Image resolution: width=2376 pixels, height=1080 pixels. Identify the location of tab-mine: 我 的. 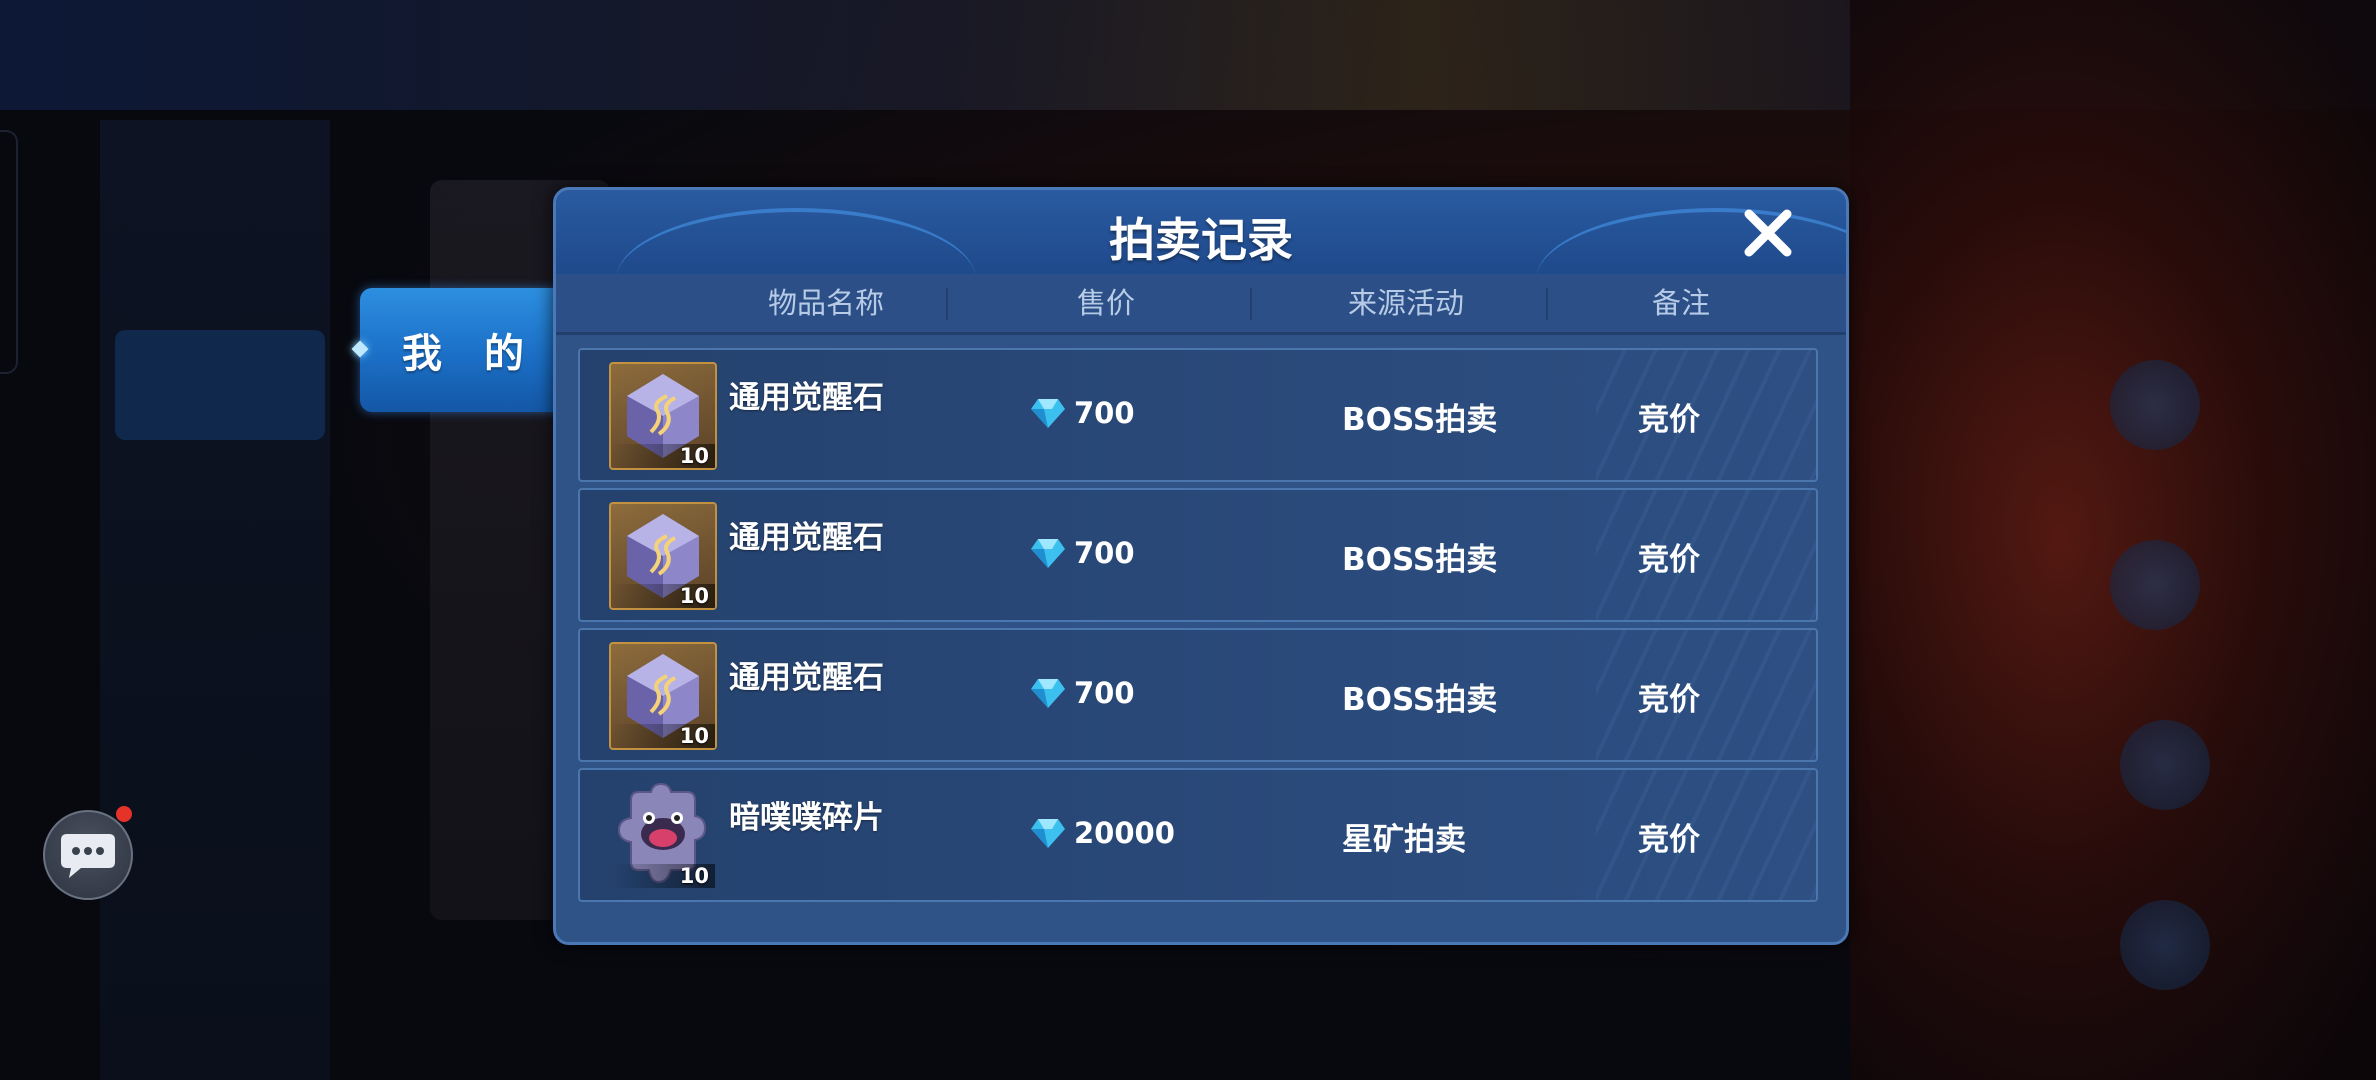
(455, 350).